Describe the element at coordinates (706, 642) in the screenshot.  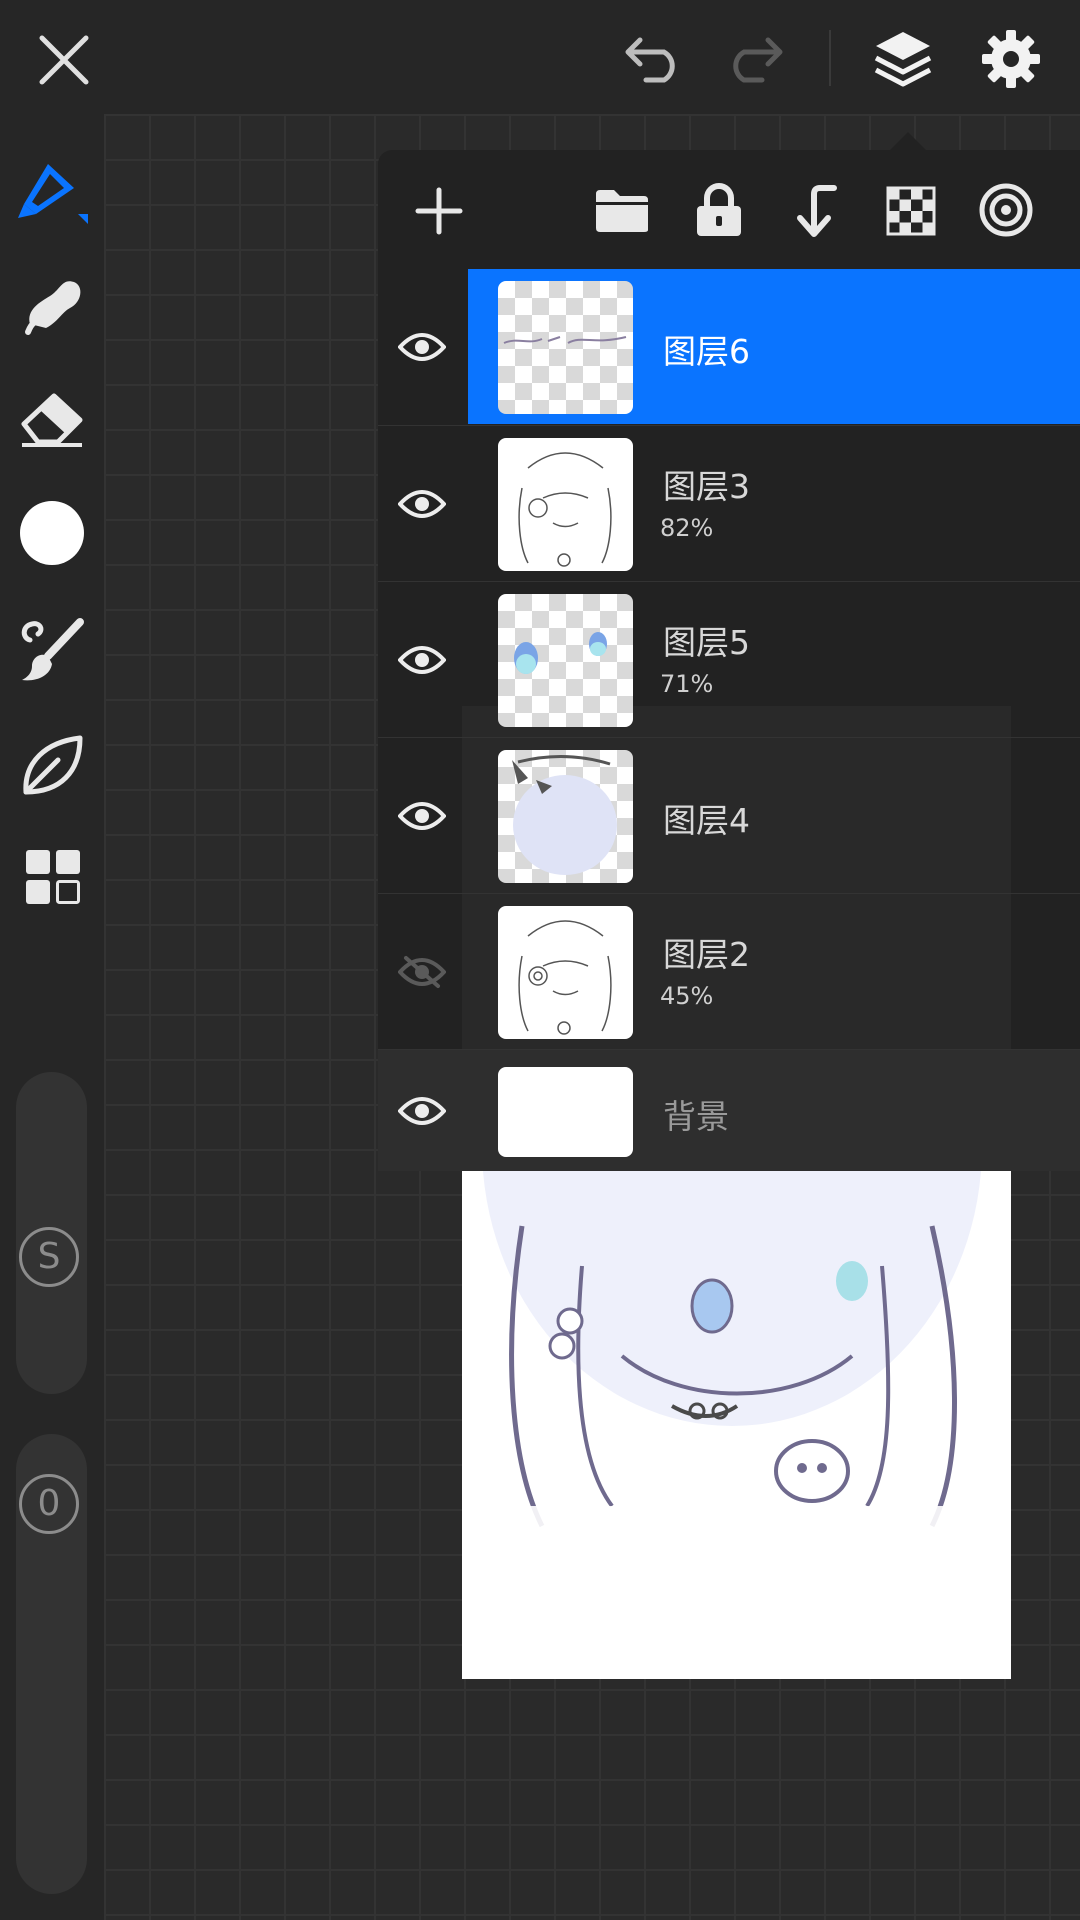
I see `layer-name: 图层5` at that location.